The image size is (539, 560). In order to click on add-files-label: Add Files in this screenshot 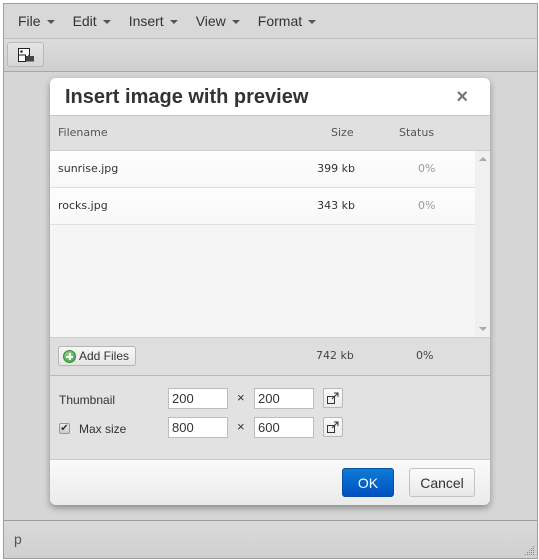, I will do `click(104, 356)`.